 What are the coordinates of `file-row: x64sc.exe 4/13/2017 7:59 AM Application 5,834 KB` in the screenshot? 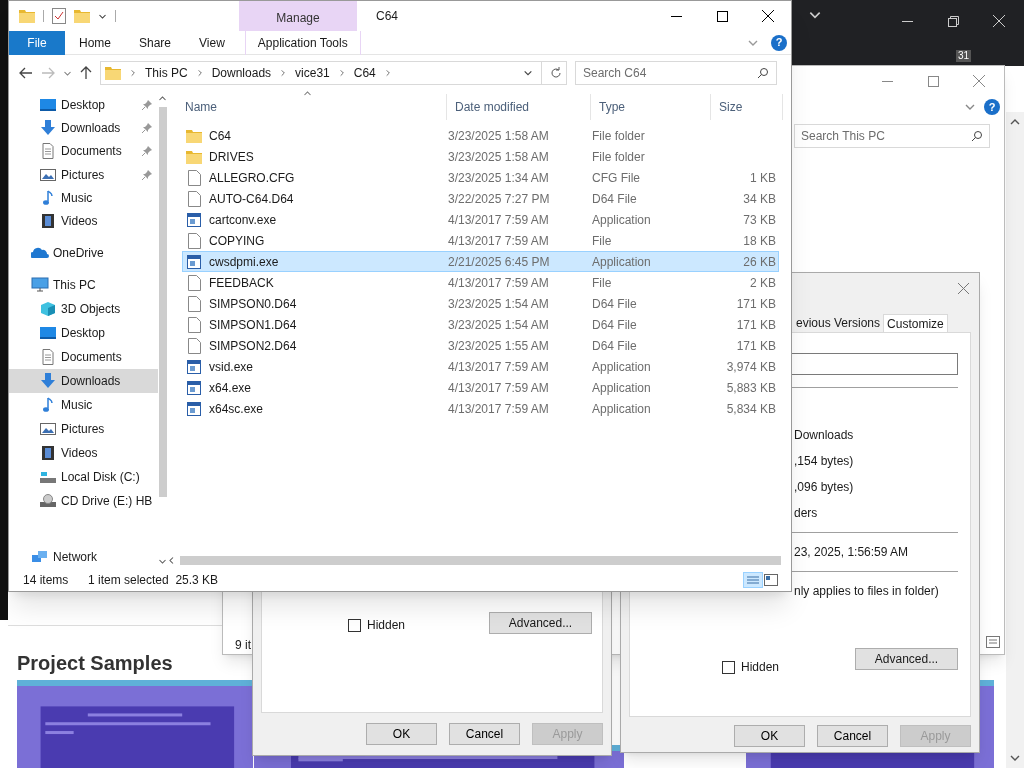 It's located at (480, 408).